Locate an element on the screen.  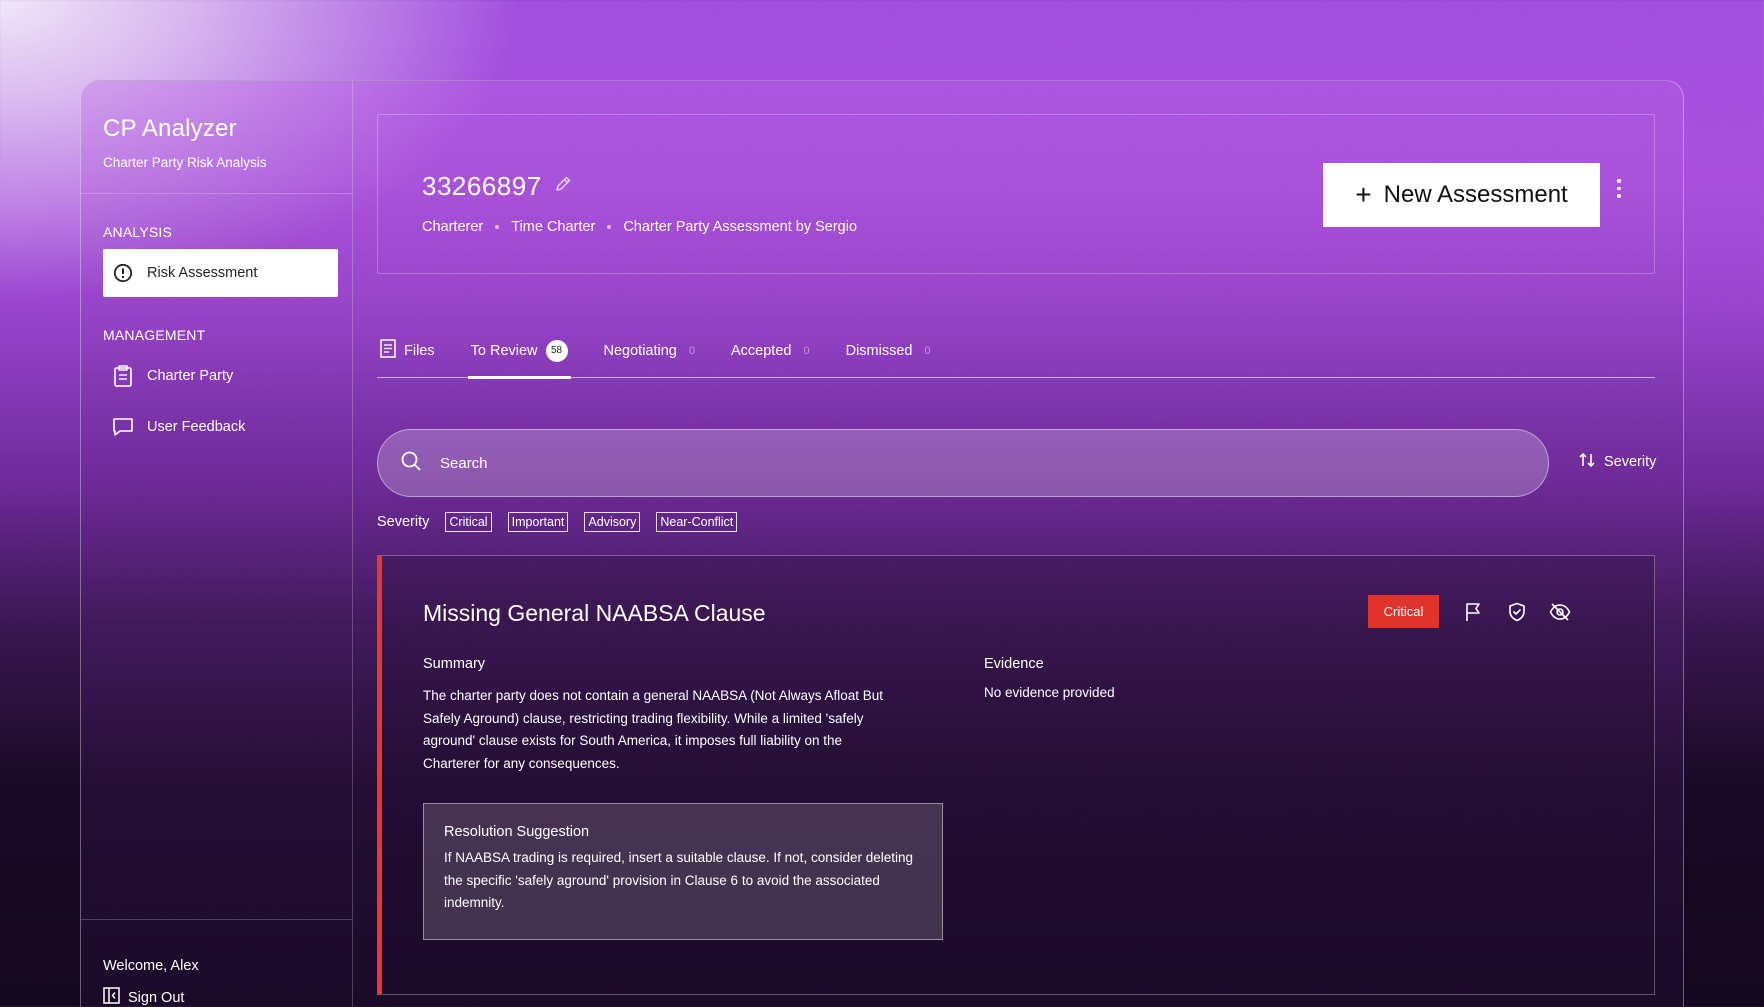
filter-label: Severity is located at coordinates (403, 522).